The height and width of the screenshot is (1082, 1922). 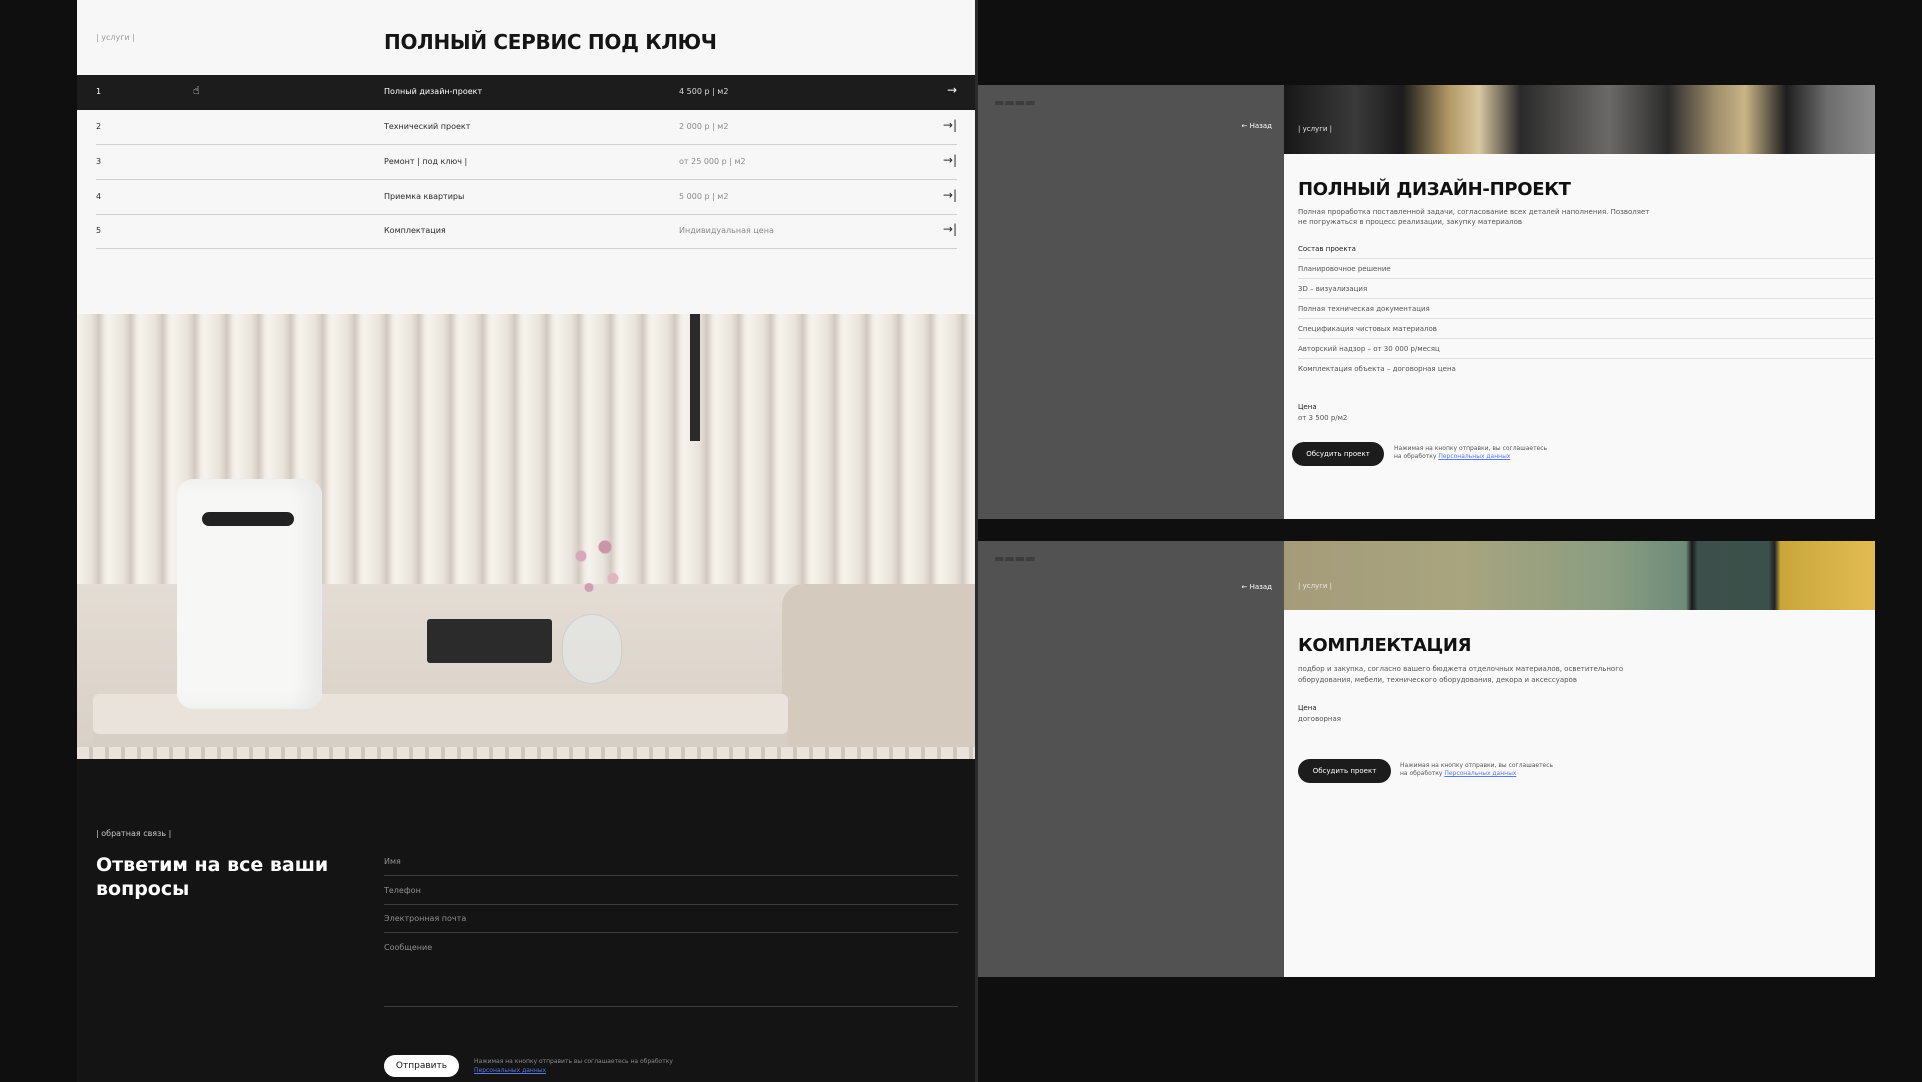 I want to click on service-price: от 25 000 р | м2, so click(x=712, y=161).